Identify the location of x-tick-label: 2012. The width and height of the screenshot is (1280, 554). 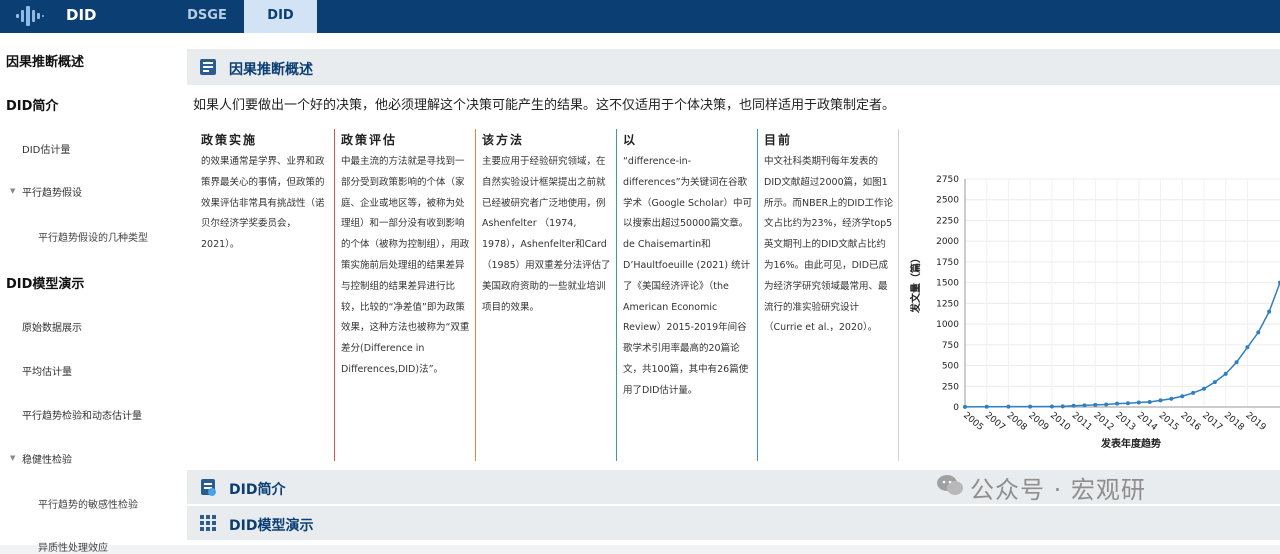
(1103, 422).